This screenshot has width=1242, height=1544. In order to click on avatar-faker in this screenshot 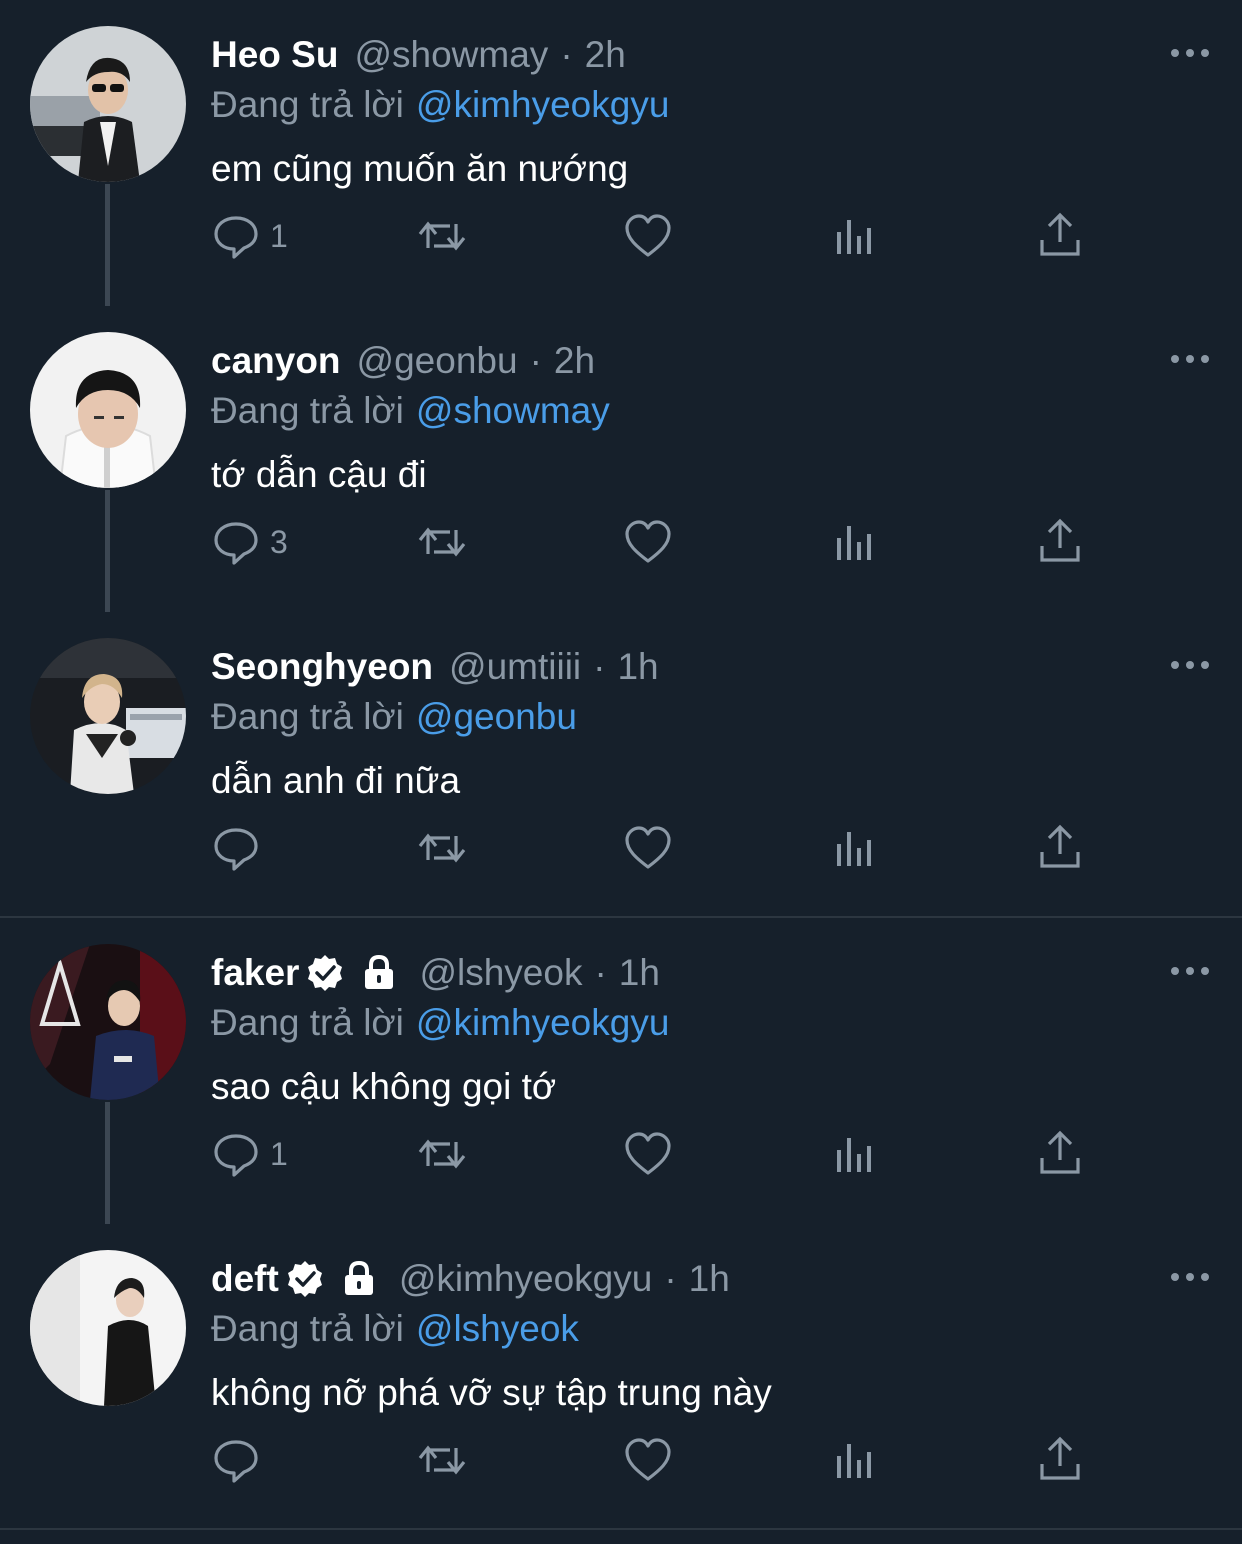, I will do `click(108, 1022)`.